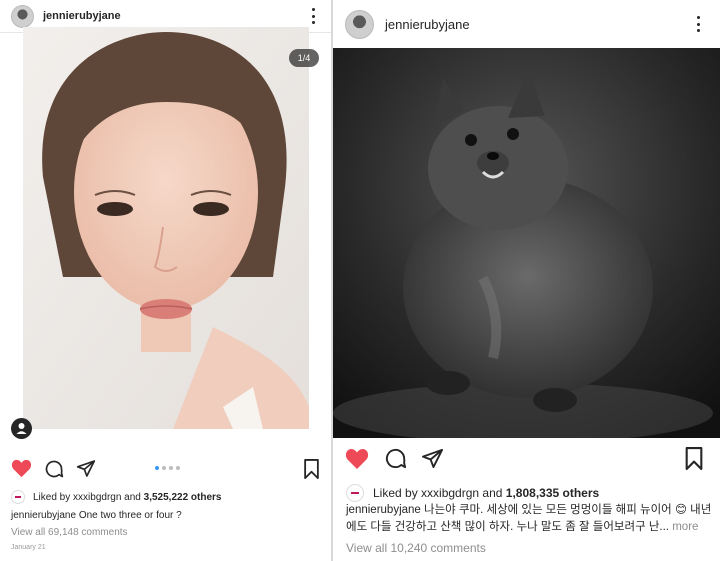 The image size is (720, 561). What do you see at coordinates (526, 24) in the screenshot?
I see `post-header: jennierubyjane` at bounding box center [526, 24].